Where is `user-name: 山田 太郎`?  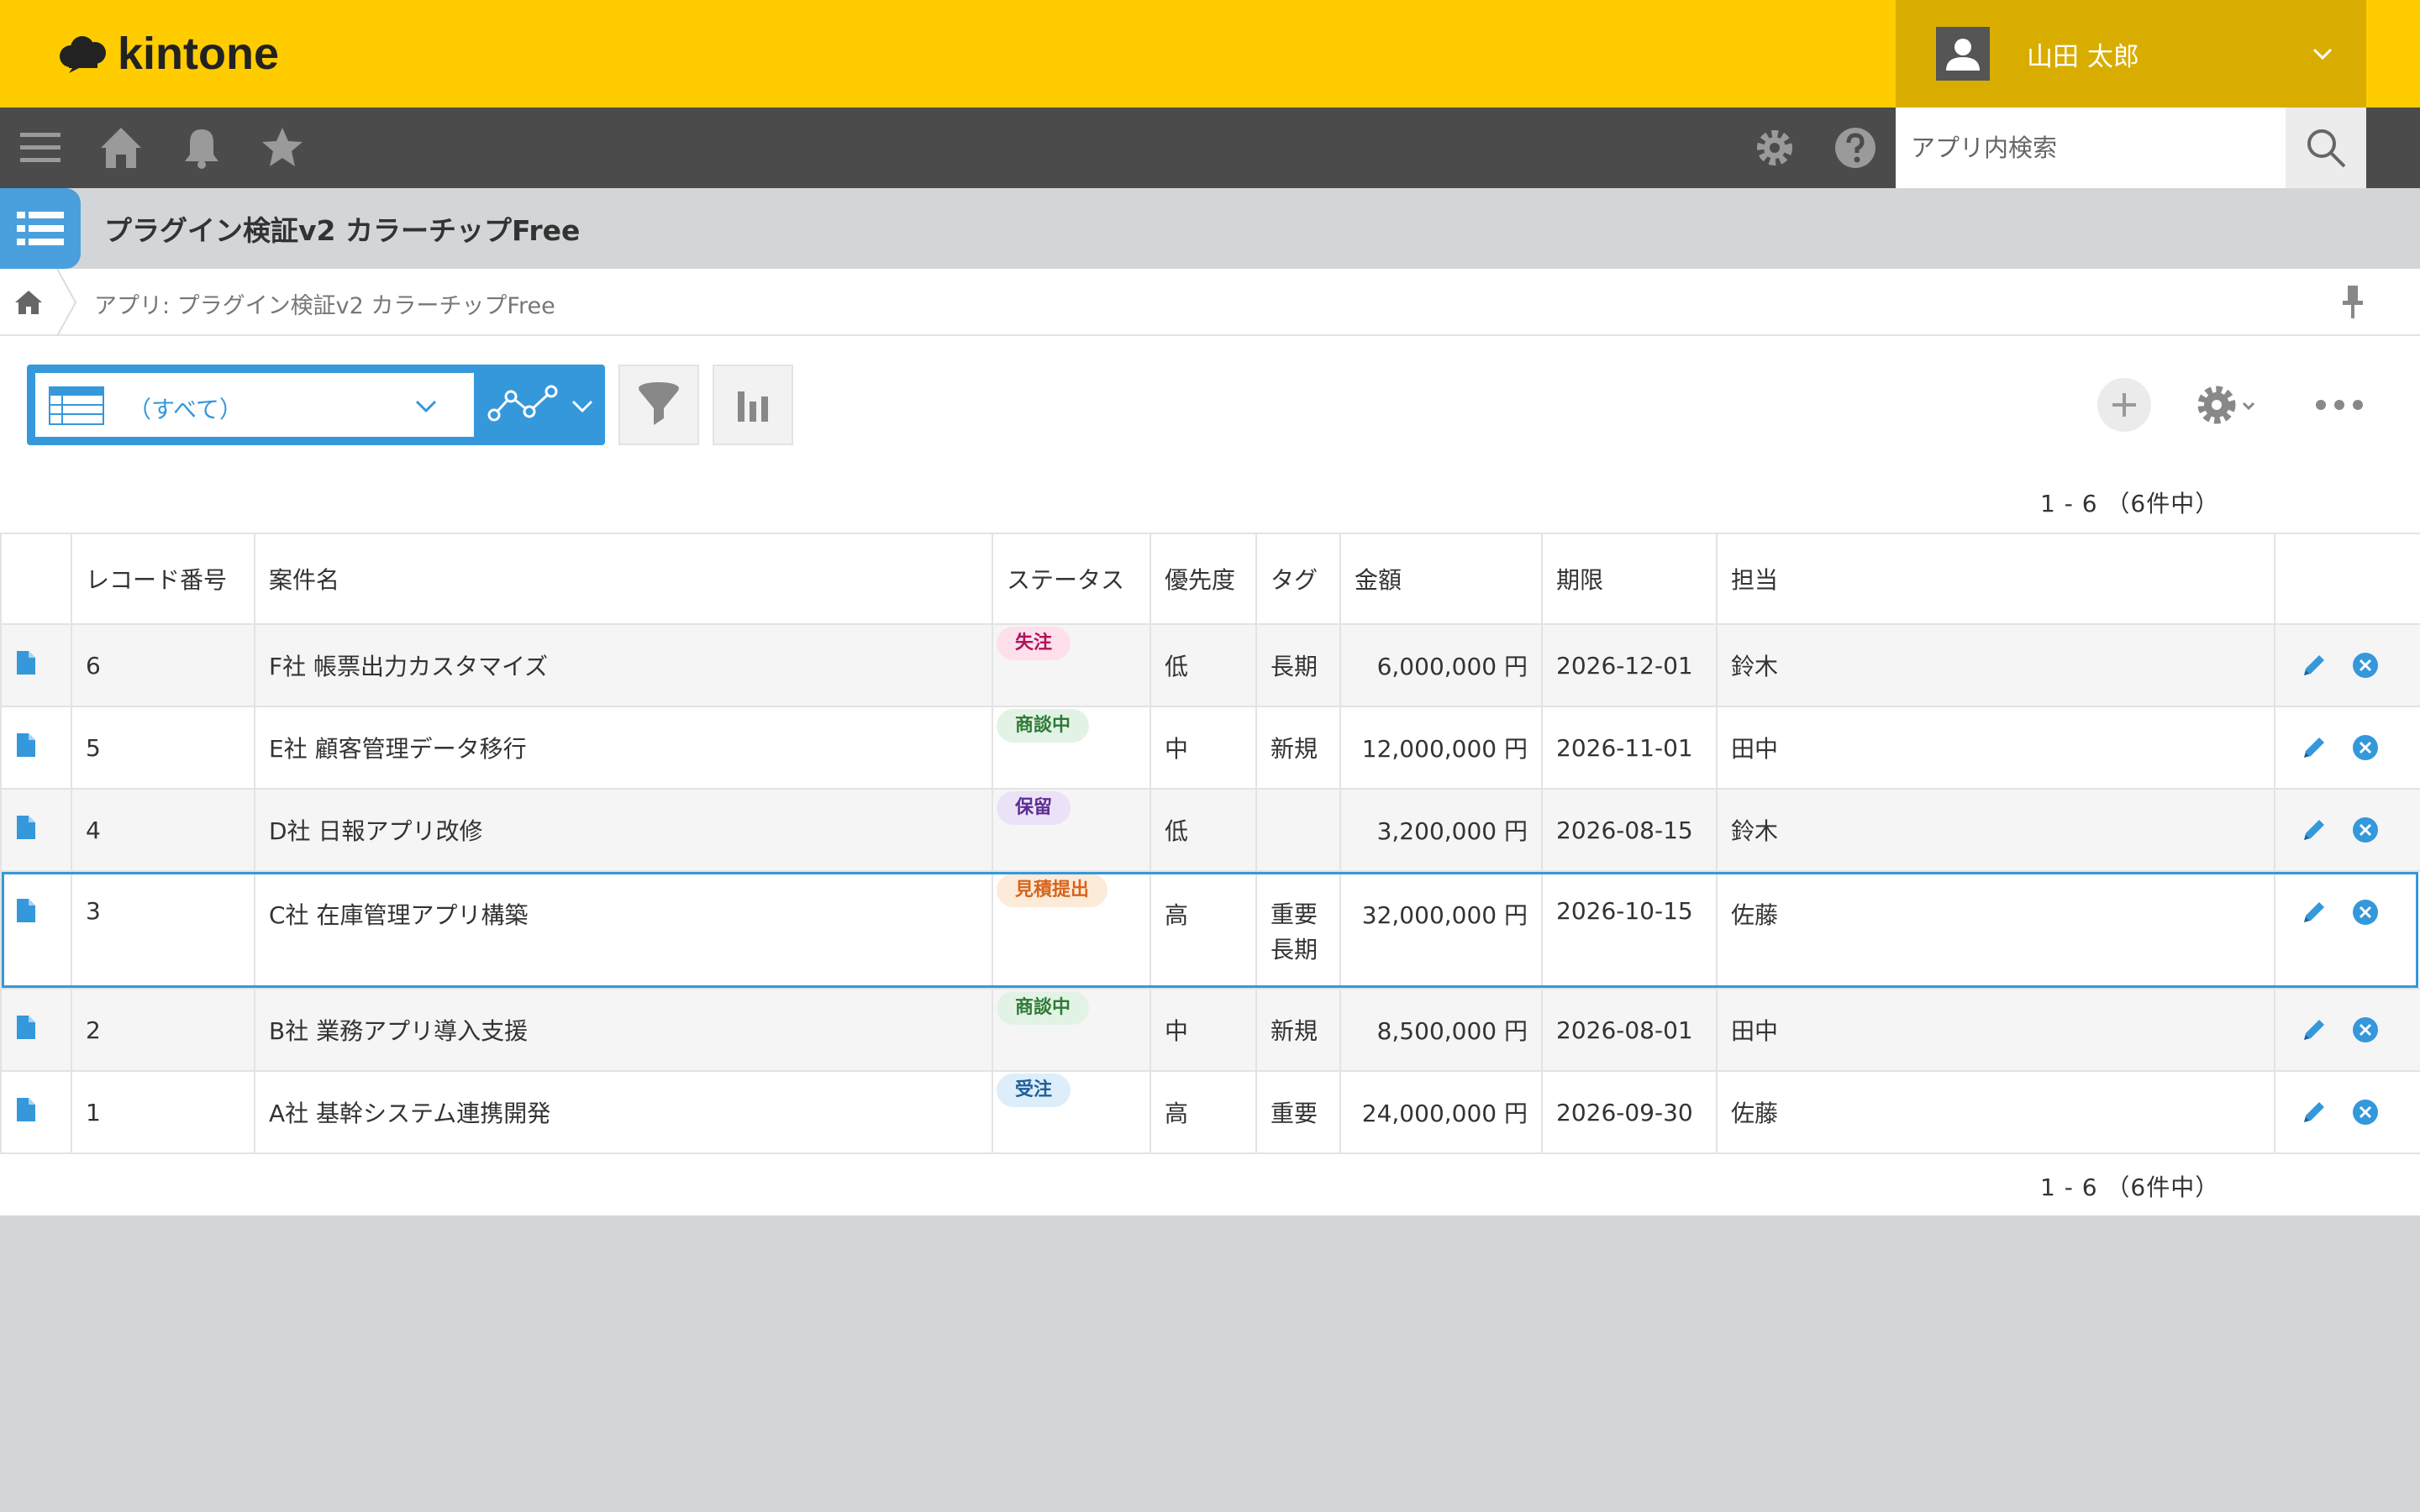 user-name: 山田 太郎 is located at coordinates (2083, 56).